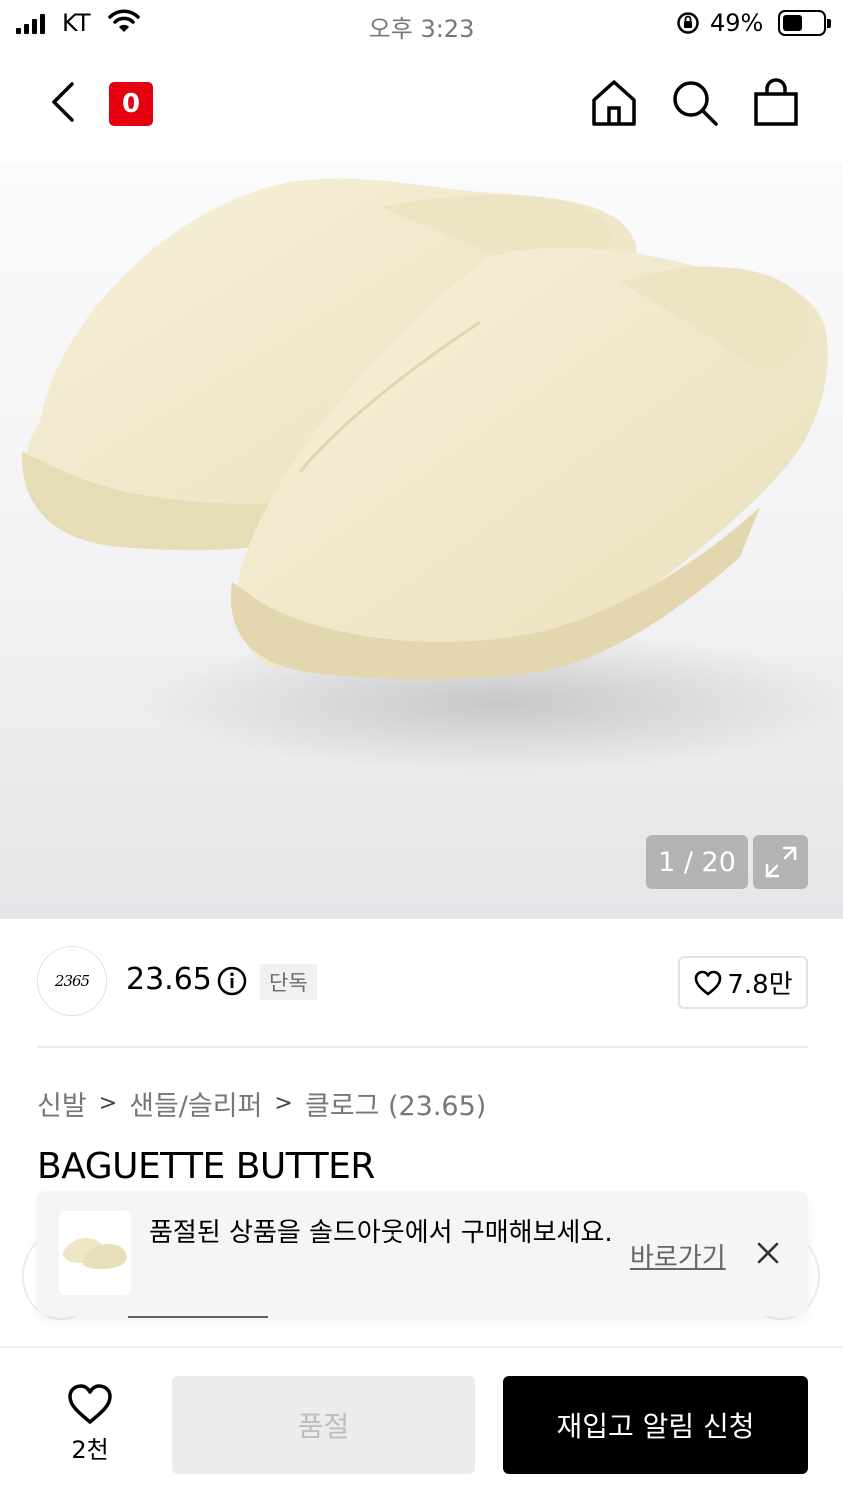  Describe the element at coordinates (232, 981) in the screenshot. I see `info-icon` at that location.